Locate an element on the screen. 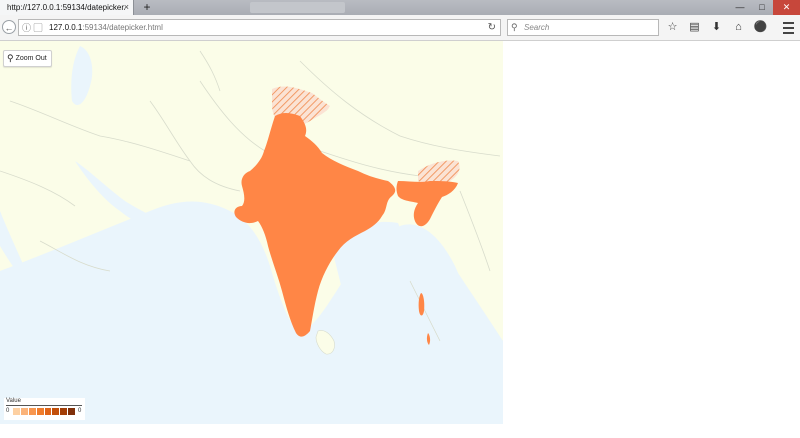 The height and width of the screenshot is (438, 800). download-icon: ⬇ is located at coordinates (716, 27).